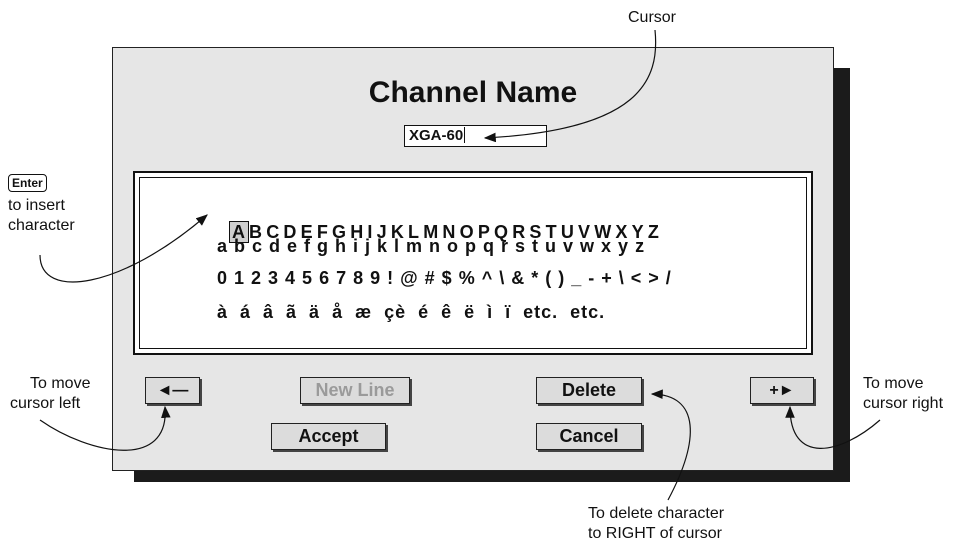 The width and height of the screenshot is (963, 544). Describe the element at coordinates (123, 248) in the screenshot. I see `enter-leader-line` at that location.